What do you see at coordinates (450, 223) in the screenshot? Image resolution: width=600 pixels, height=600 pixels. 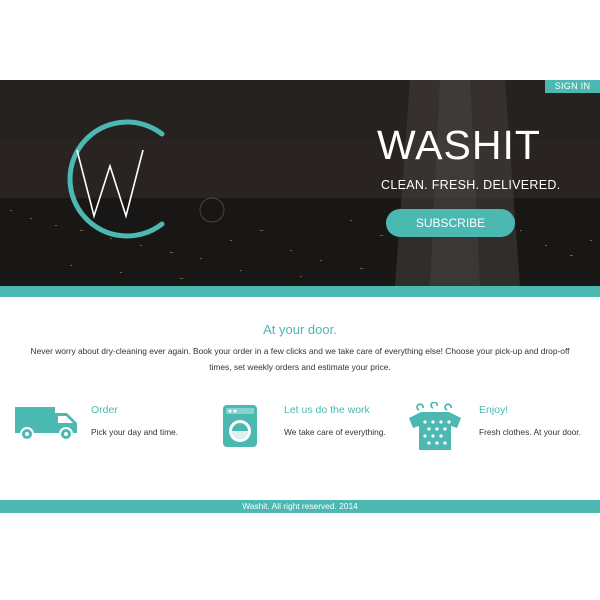 I see `subscribe-button: SUBSCRIBE` at bounding box center [450, 223].